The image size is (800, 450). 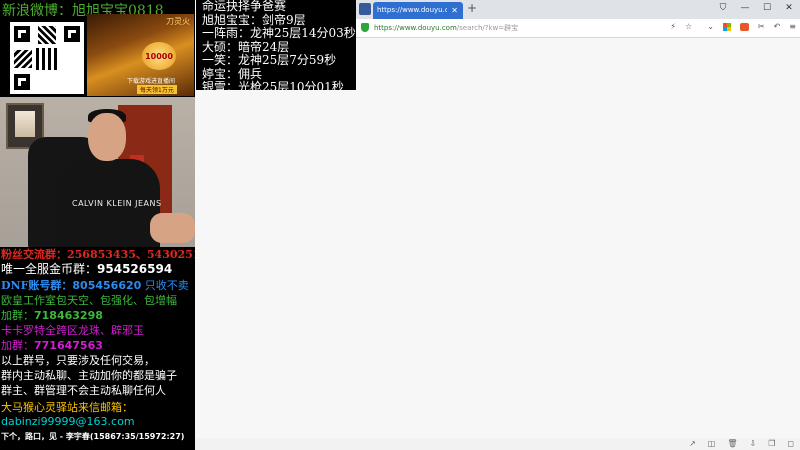 What do you see at coordinates (72, 330) in the screenshot?
I see `kaka-text: 卡卡罗特全跨区龙珠、辟邪玉` at bounding box center [72, 330].